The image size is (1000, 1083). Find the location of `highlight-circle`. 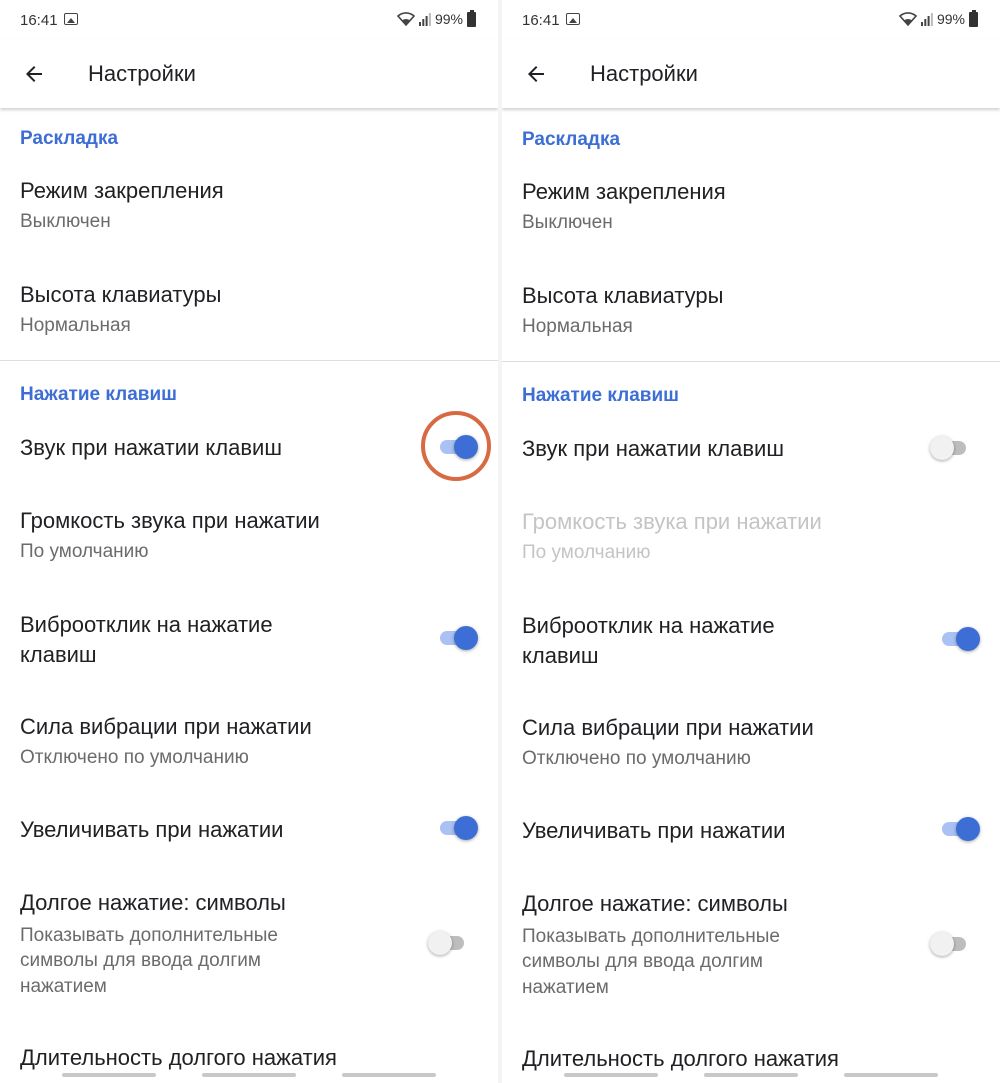

highlight-circle is located at coordinates (456, 446).